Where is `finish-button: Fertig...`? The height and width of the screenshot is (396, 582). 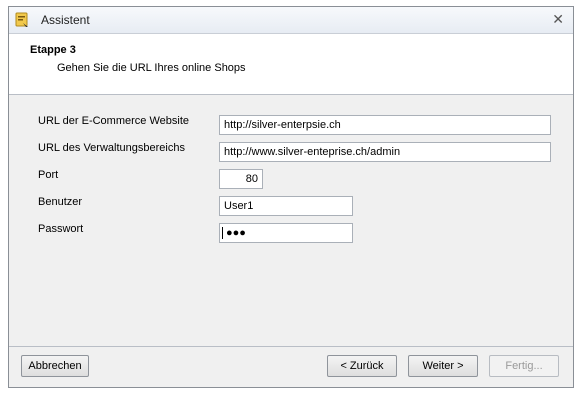
finish-button: Fertig... is located at coordinates (524, 366).